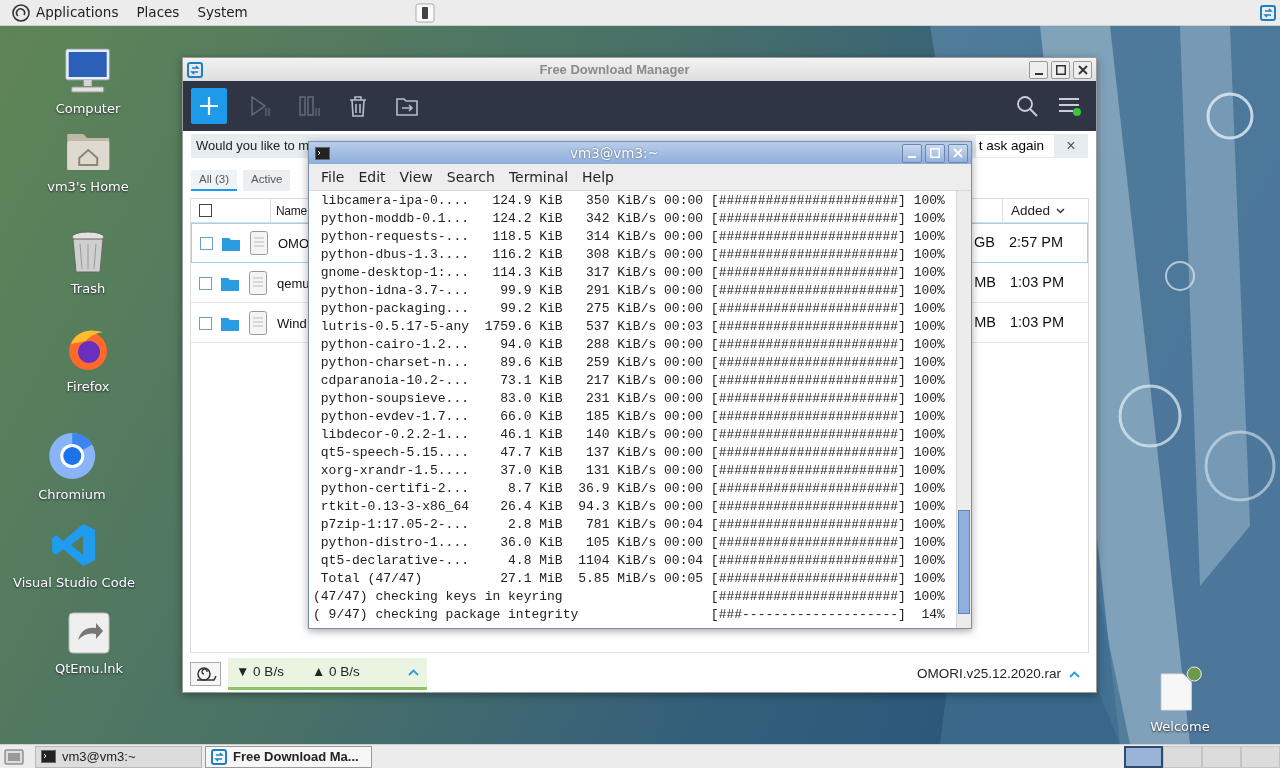 The image size is (1280, 768). What do you see at coordinates (632, 237) in the screenshot?
I see `terminal-line: python-requests-... 118.5 KiB 314 KiB/s 00:00 [#######################] 100%` at bounding box center [632, 237].